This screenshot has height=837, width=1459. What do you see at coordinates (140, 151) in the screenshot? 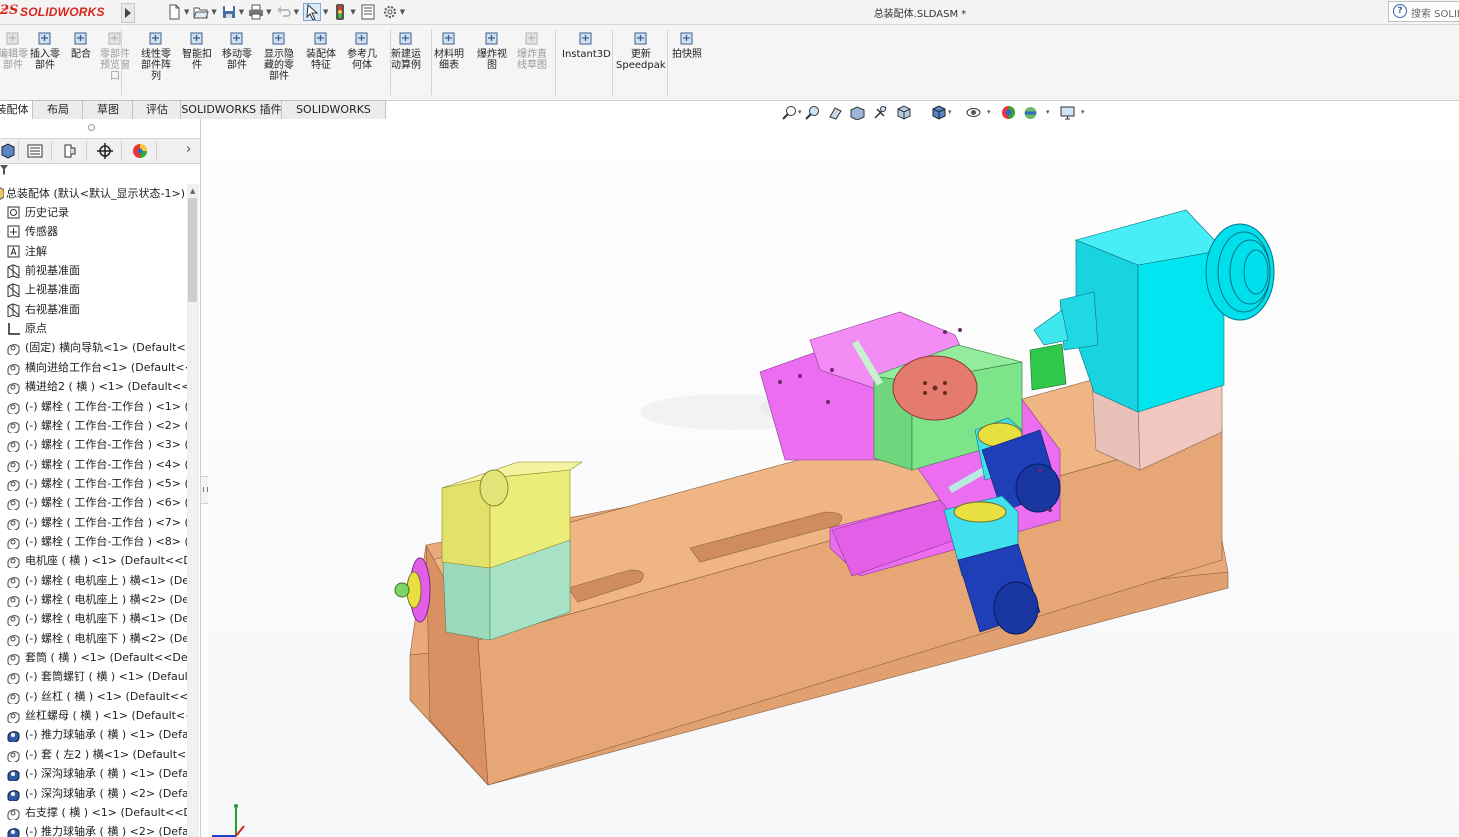
I see `display-manager-tab` at bounding box center [140, 151].